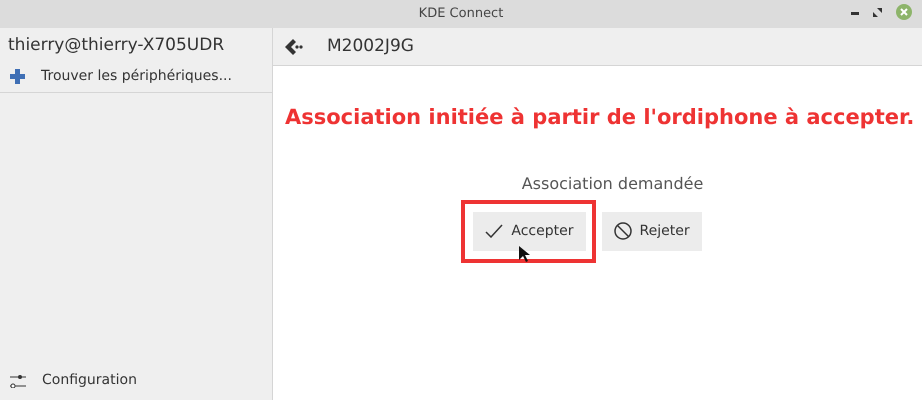  What do you see at coordinates (623, 231) in the screenshot?
I see `cancel-icon` at bounding box center [623, 231].